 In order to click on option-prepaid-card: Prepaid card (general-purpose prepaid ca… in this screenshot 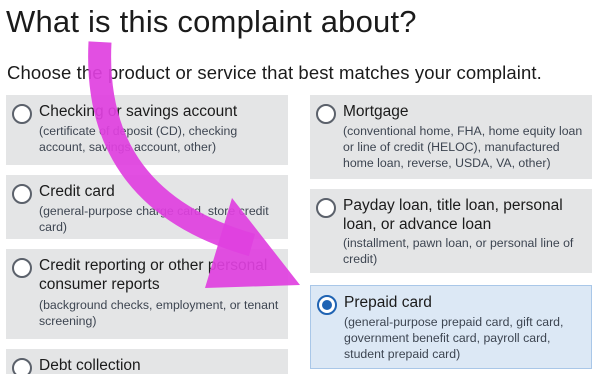, I will do `click(451, 327)`.